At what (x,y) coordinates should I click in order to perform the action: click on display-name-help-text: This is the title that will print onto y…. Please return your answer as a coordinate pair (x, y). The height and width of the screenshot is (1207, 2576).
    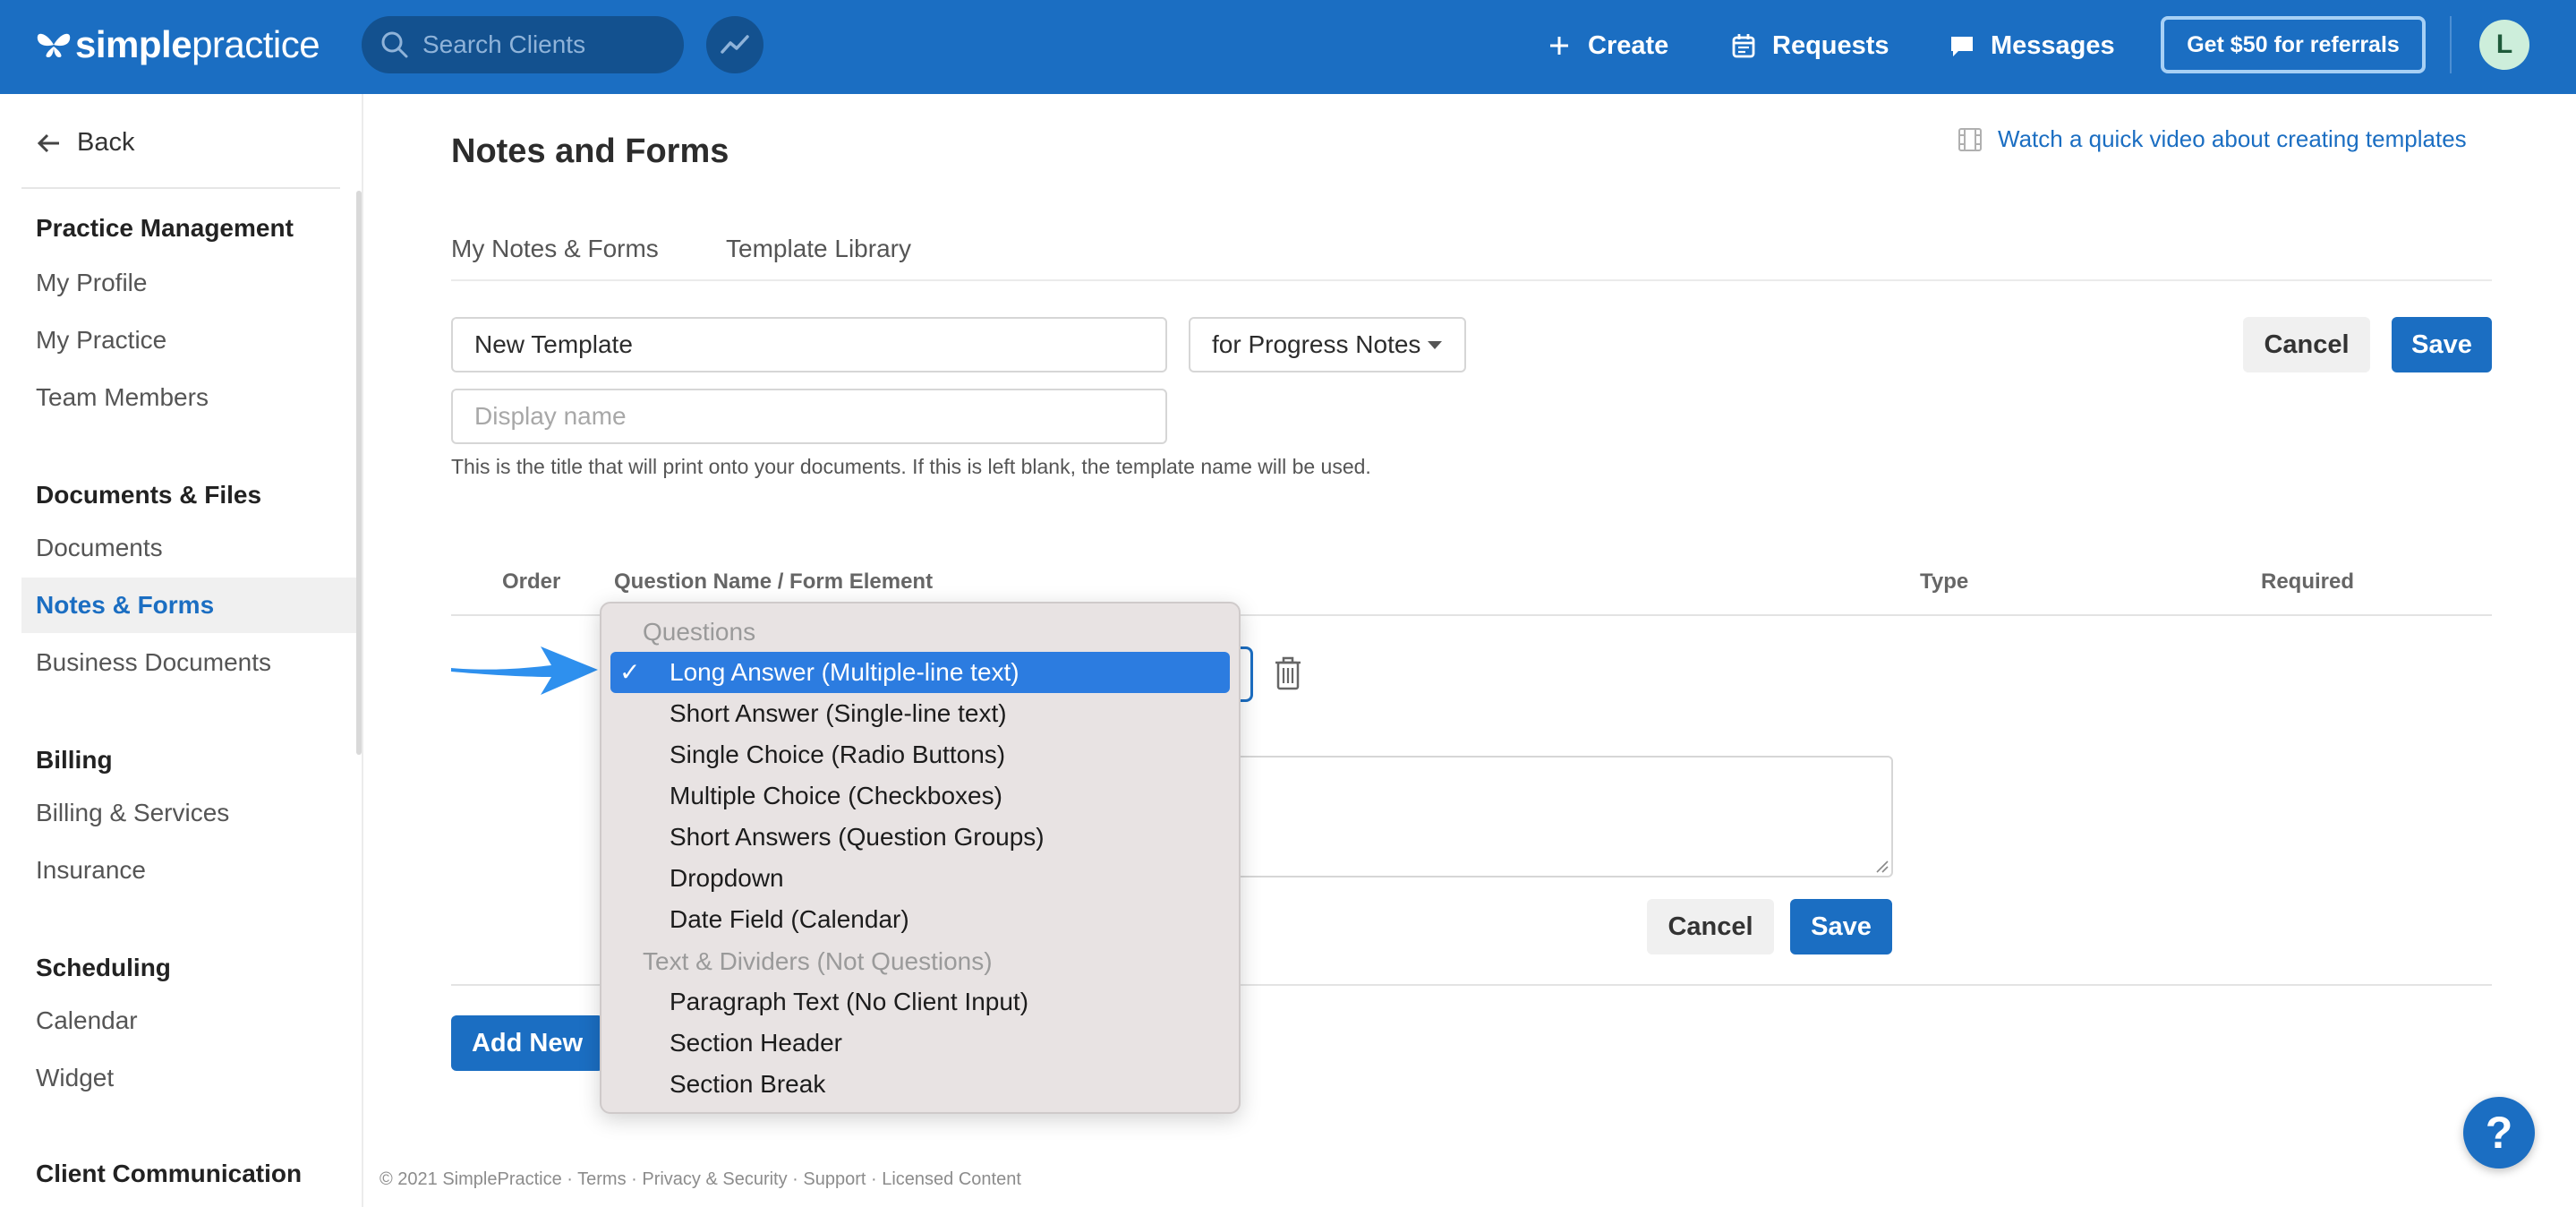
    Looking at the image, I should click on (911, 466).